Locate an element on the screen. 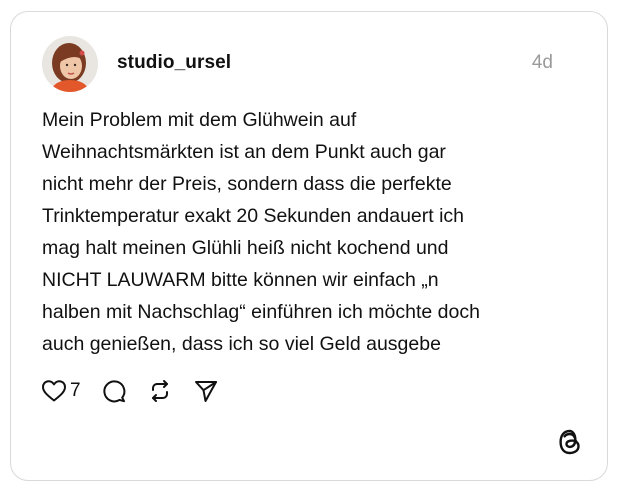  avatar is located at coordinates (70, 64).